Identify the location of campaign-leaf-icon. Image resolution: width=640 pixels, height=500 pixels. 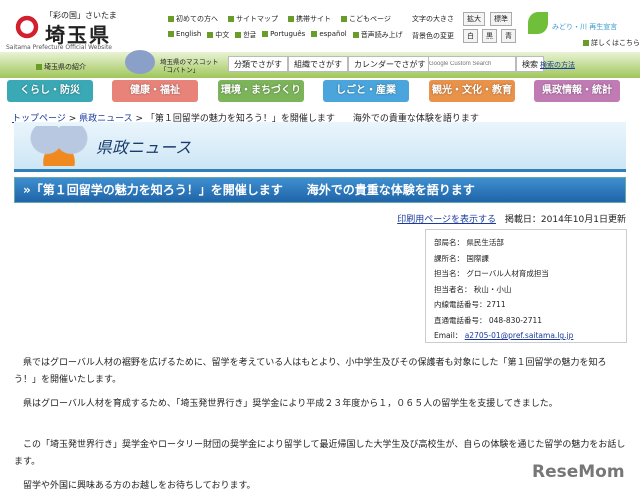
(538, 23).